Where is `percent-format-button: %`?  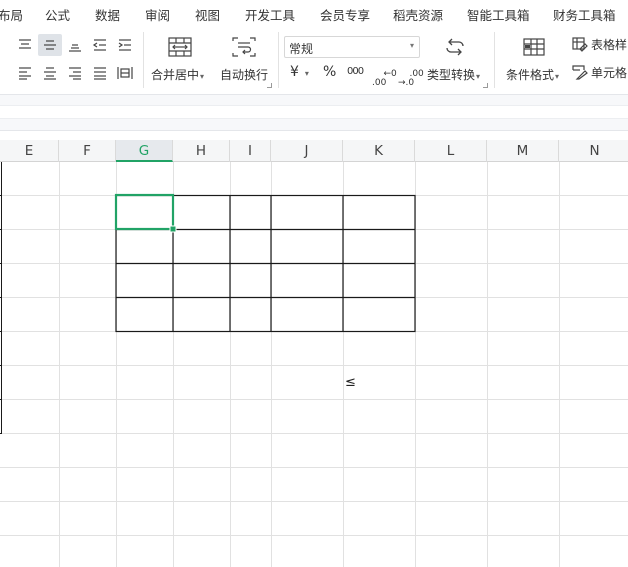
percent-format-button: % is located at coordinates (329, 72).